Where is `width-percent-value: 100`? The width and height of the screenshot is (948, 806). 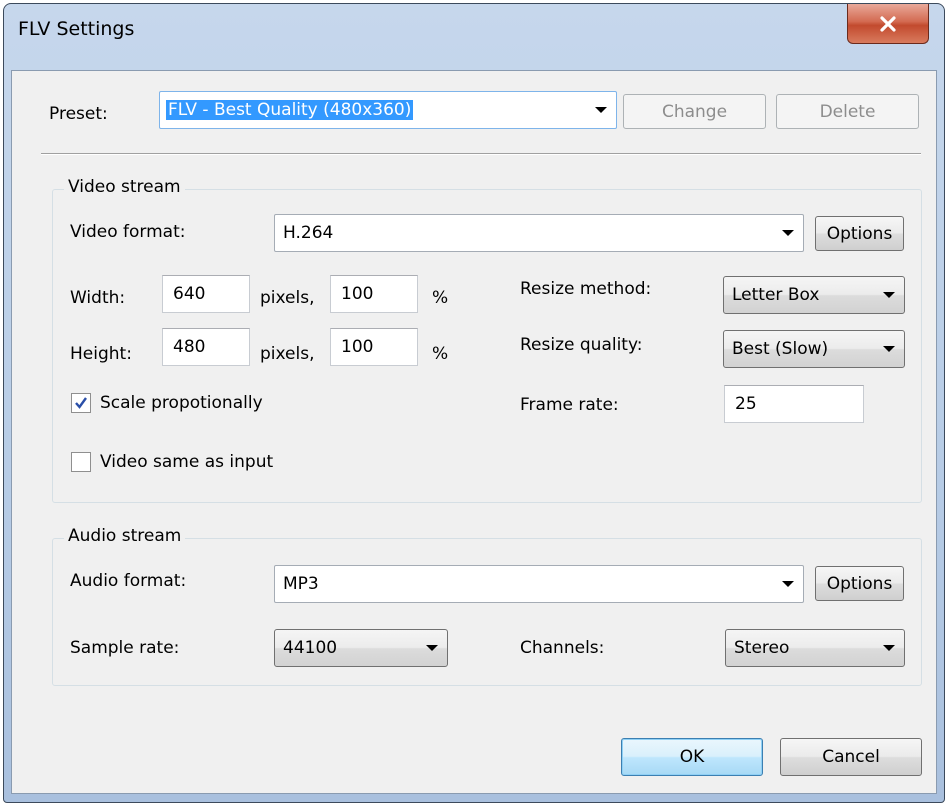 width-percent-value: 100 is located at coordinates (357, 294).